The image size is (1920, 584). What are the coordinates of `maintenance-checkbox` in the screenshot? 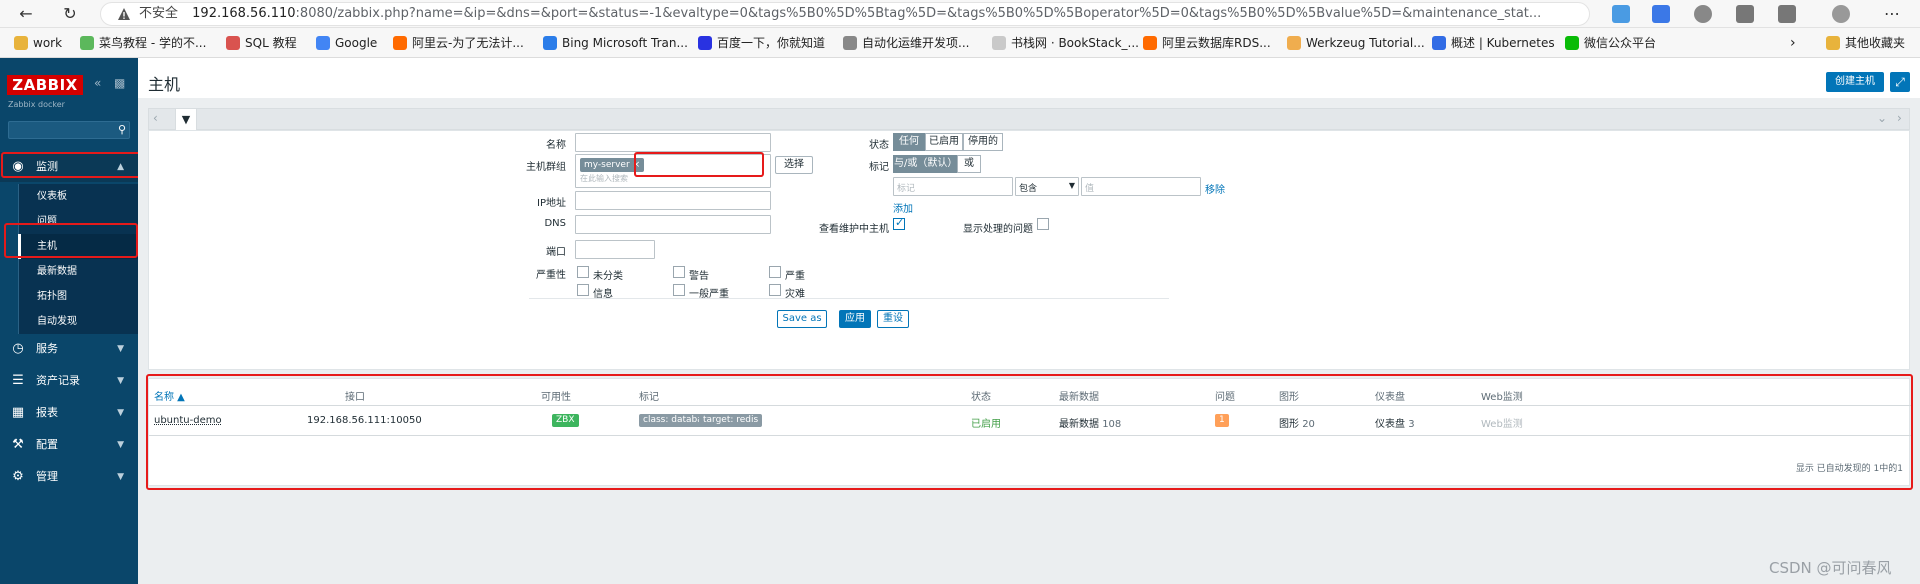 It's located at (899, 223).